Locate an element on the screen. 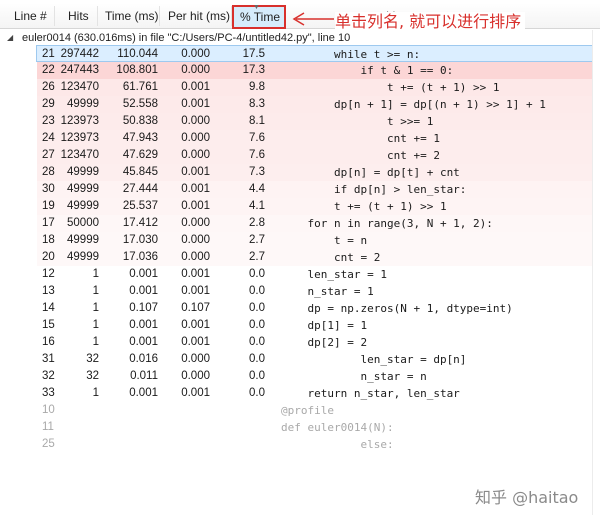  cell-line-contents: for n in range(3, N + 1, 2): is located at coordinates (387, 223).